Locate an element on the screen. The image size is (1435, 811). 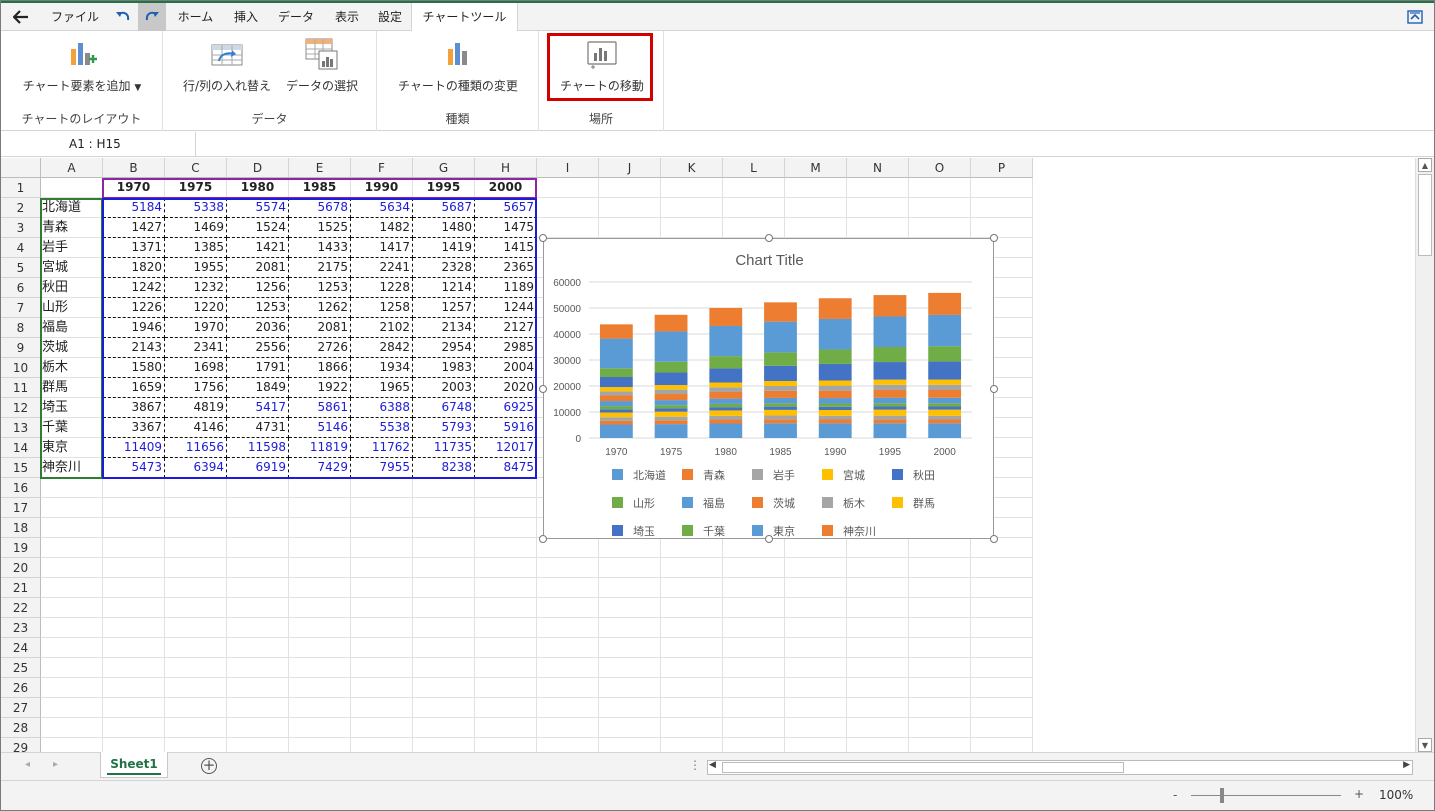
cell: 1970 is located at coordinates (134, 188).